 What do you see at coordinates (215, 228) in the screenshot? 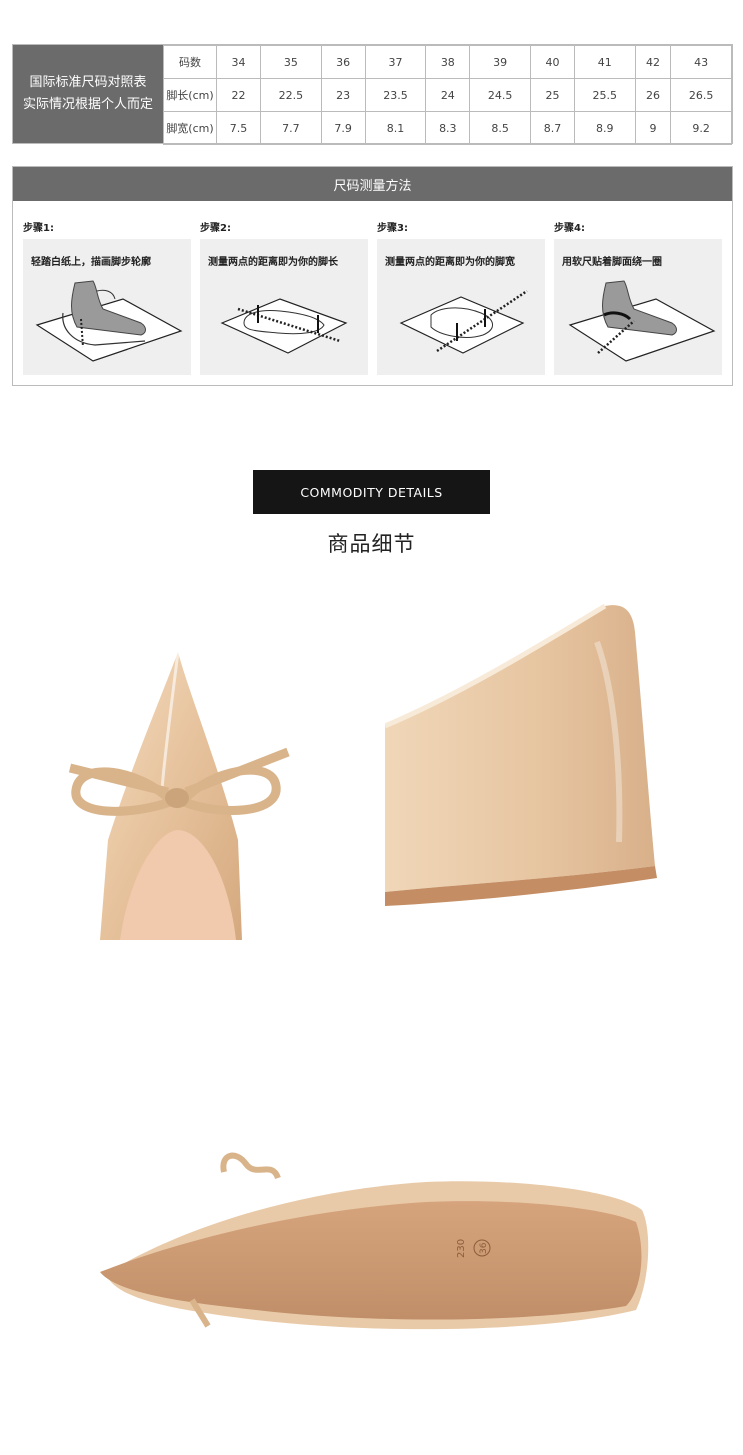
I see `step-title: 步骤2:` at bounding box center [215, 228].